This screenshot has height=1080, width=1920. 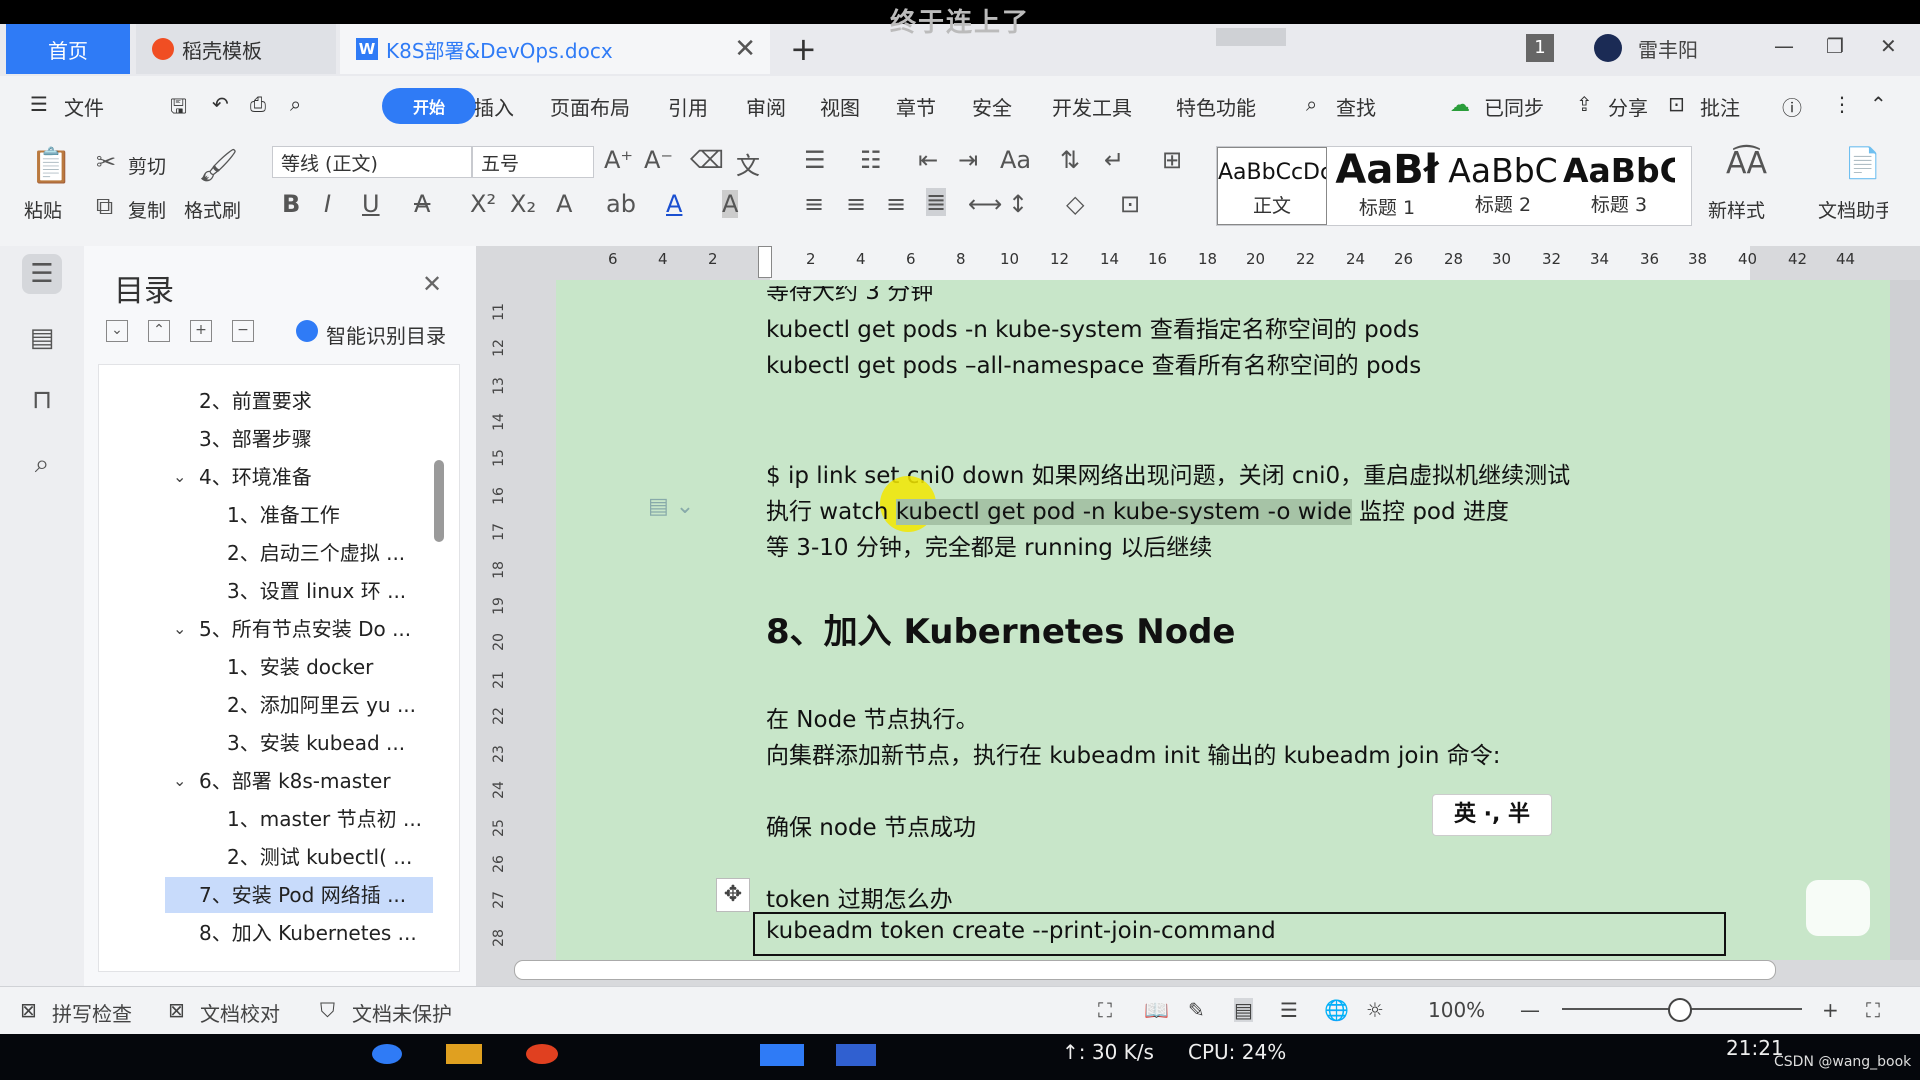 I want to click on paste-label: 粘贴, so click(x=43, y=209).